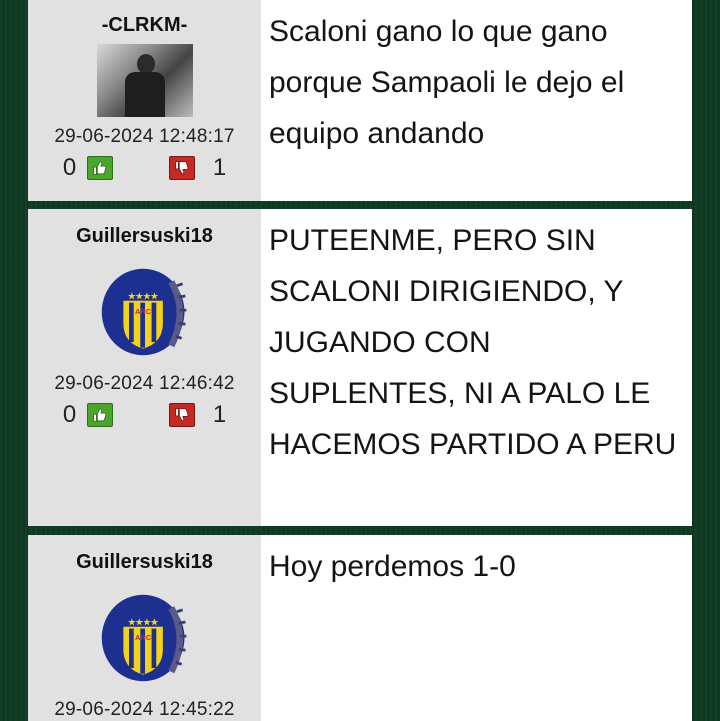 Image resolution: width=720 pixels, height=721 pixels. Describe the element at coordinates (144, 709) in the screenshot. I see `post-datetime: 29-06-2024 12:45:22` at that location.